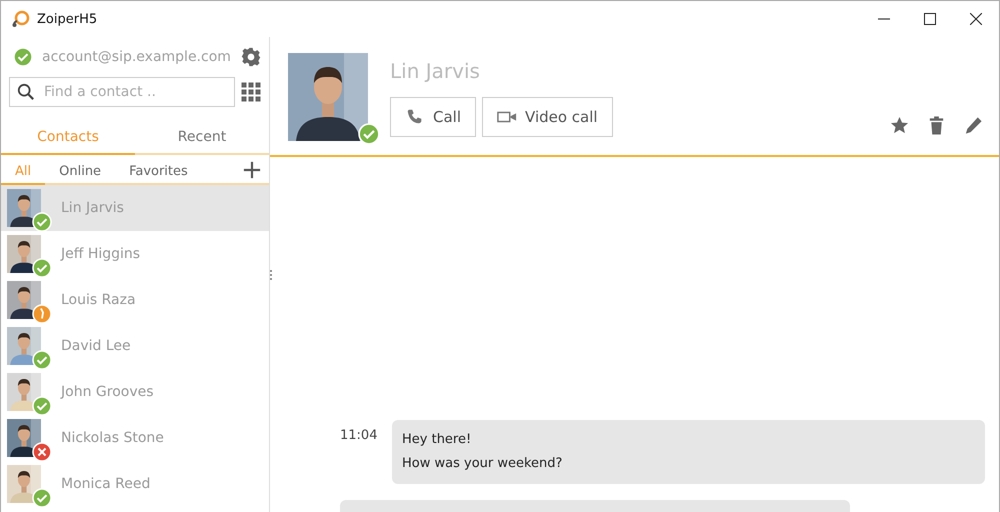 The image size is (1000, 512). Describe the element at coordinates (135, 346) in the screenshot. I see `contact-item: David Lee` at that location.